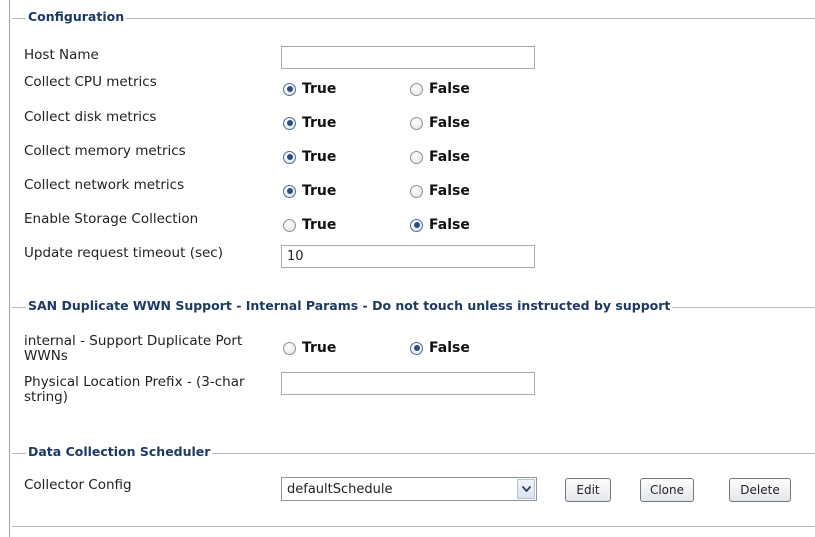 Image resolution: width=815 pixels, height=537 pixels. What do you see at coordinates (408, 256) in the screenshot?
I see `update-timeout-input` at bounding box center [408, 256].